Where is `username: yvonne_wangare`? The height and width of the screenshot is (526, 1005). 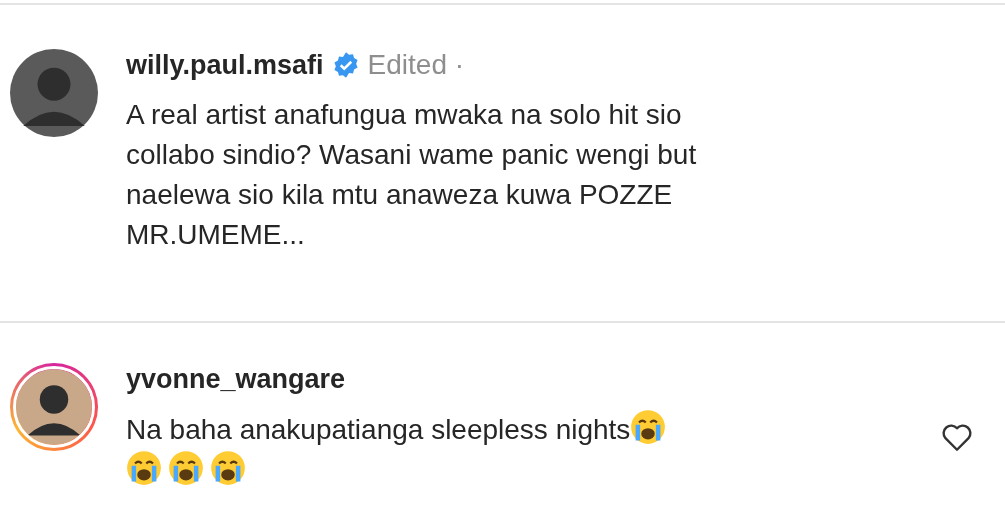
username: yvonne_wangare is located at coordinates (236, 379).